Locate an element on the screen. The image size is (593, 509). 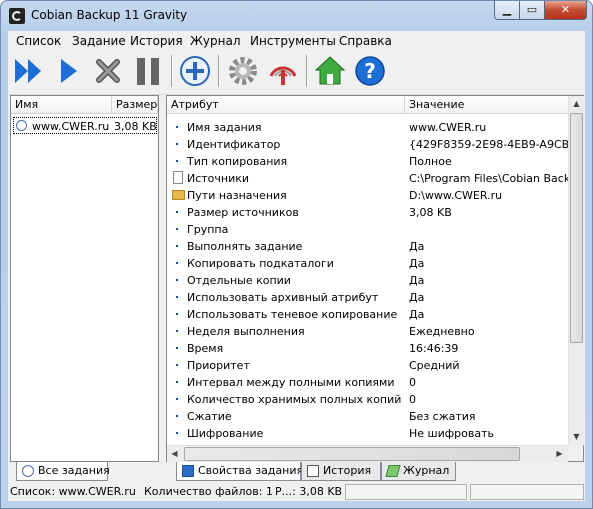
close-button: ✕ is located at coordinates (565, 10).